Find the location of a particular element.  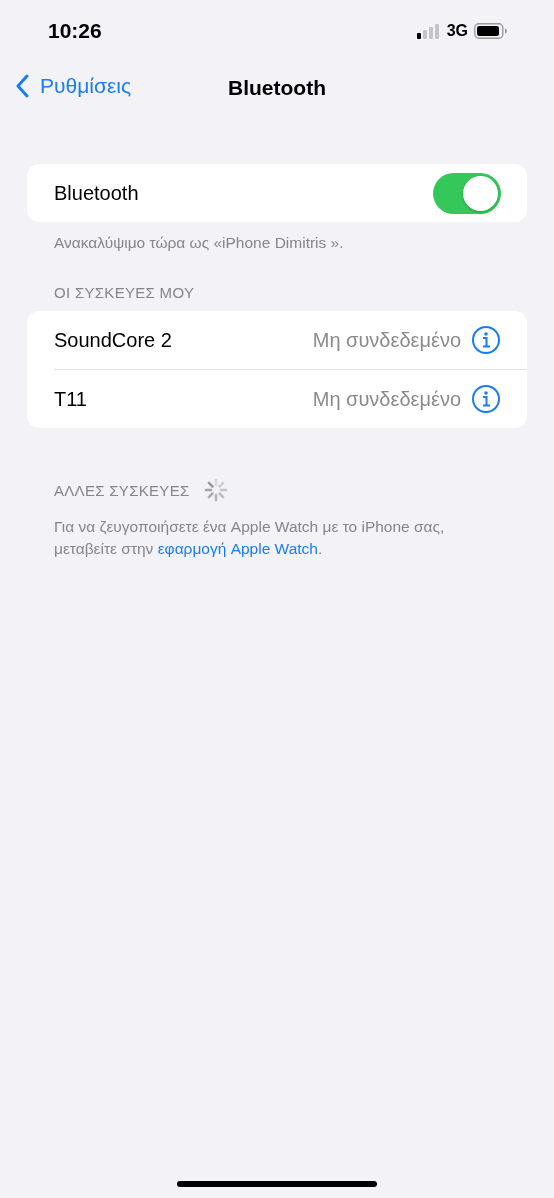

signal-icon is located at coordinates (428, 31).